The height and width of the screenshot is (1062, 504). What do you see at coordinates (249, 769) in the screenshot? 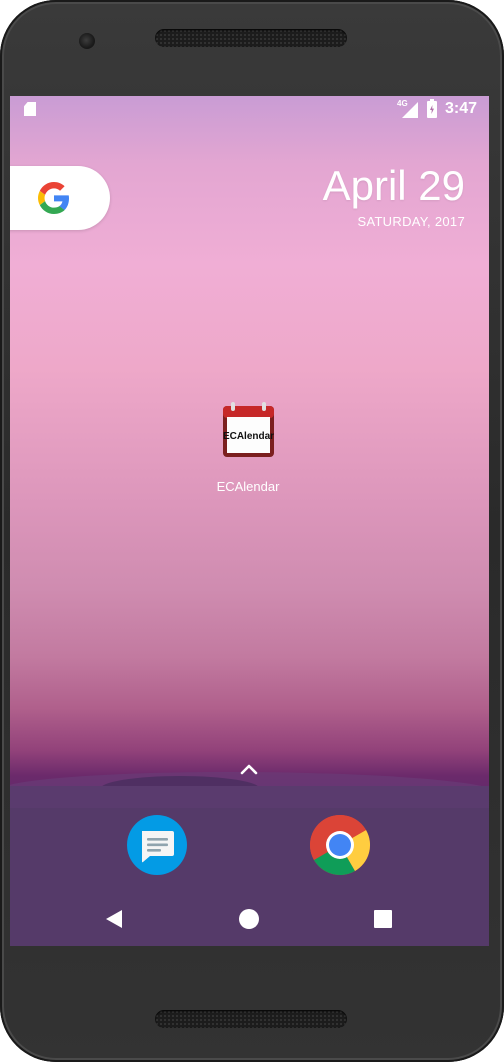
I see `chevron-up-icon` at bounding box center [249, 769].